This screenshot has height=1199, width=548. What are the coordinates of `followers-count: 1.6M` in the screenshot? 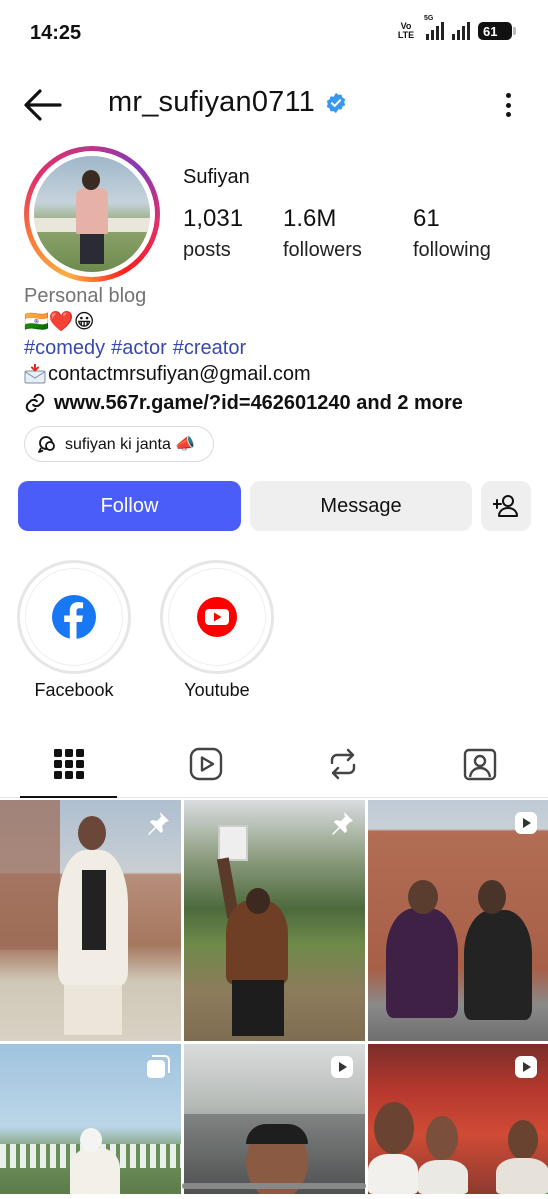 It's located at (310, 218).